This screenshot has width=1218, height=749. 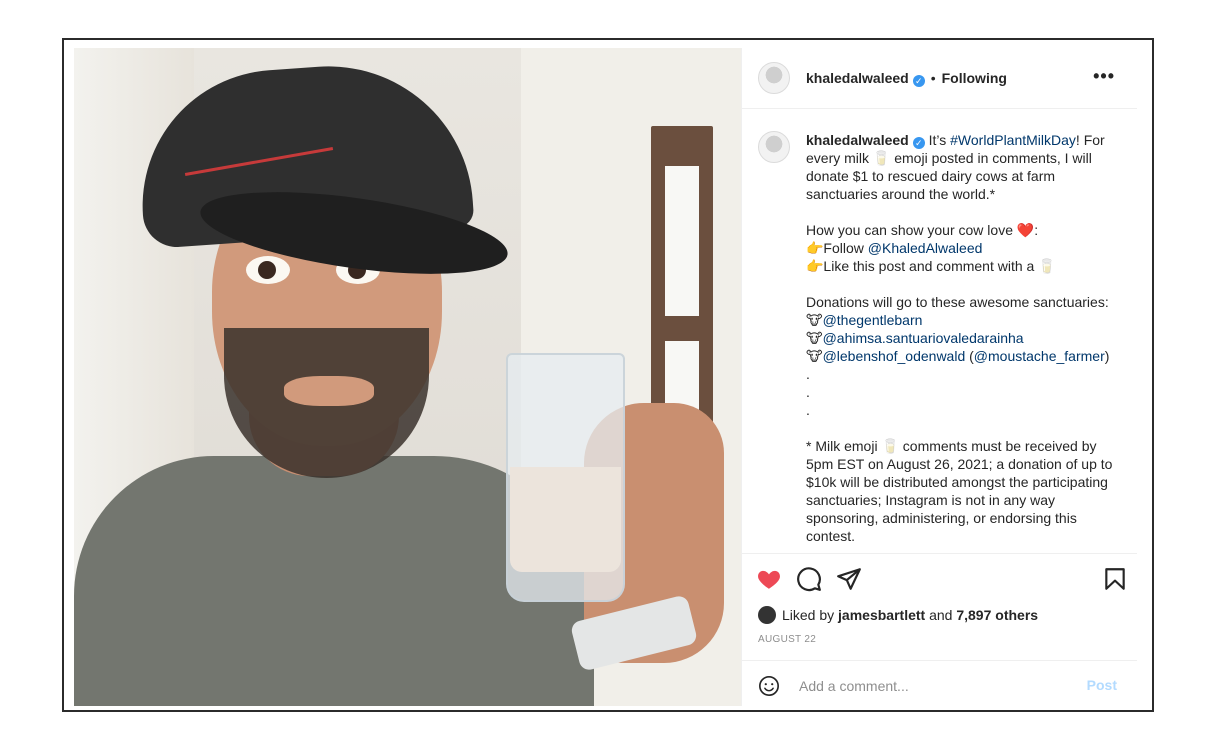 I want to click on following-button: Following, so click(x=974, y=78).